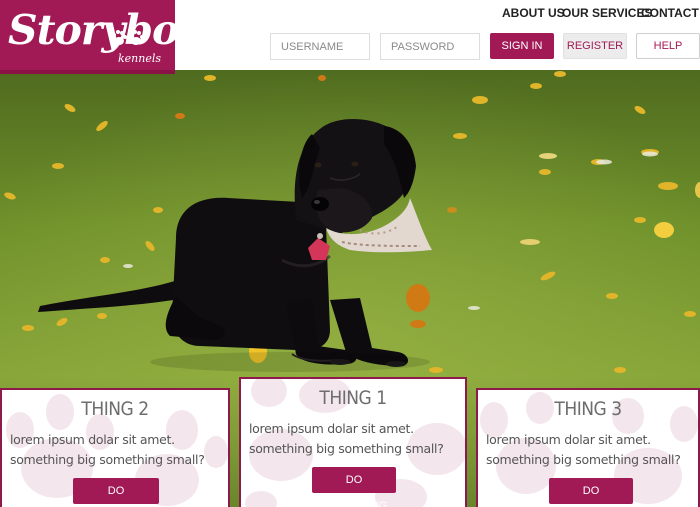 The height and width of the screenshot is (507, 700). I want to click on brand-logo: Storybook kennels, so click(116, 37).